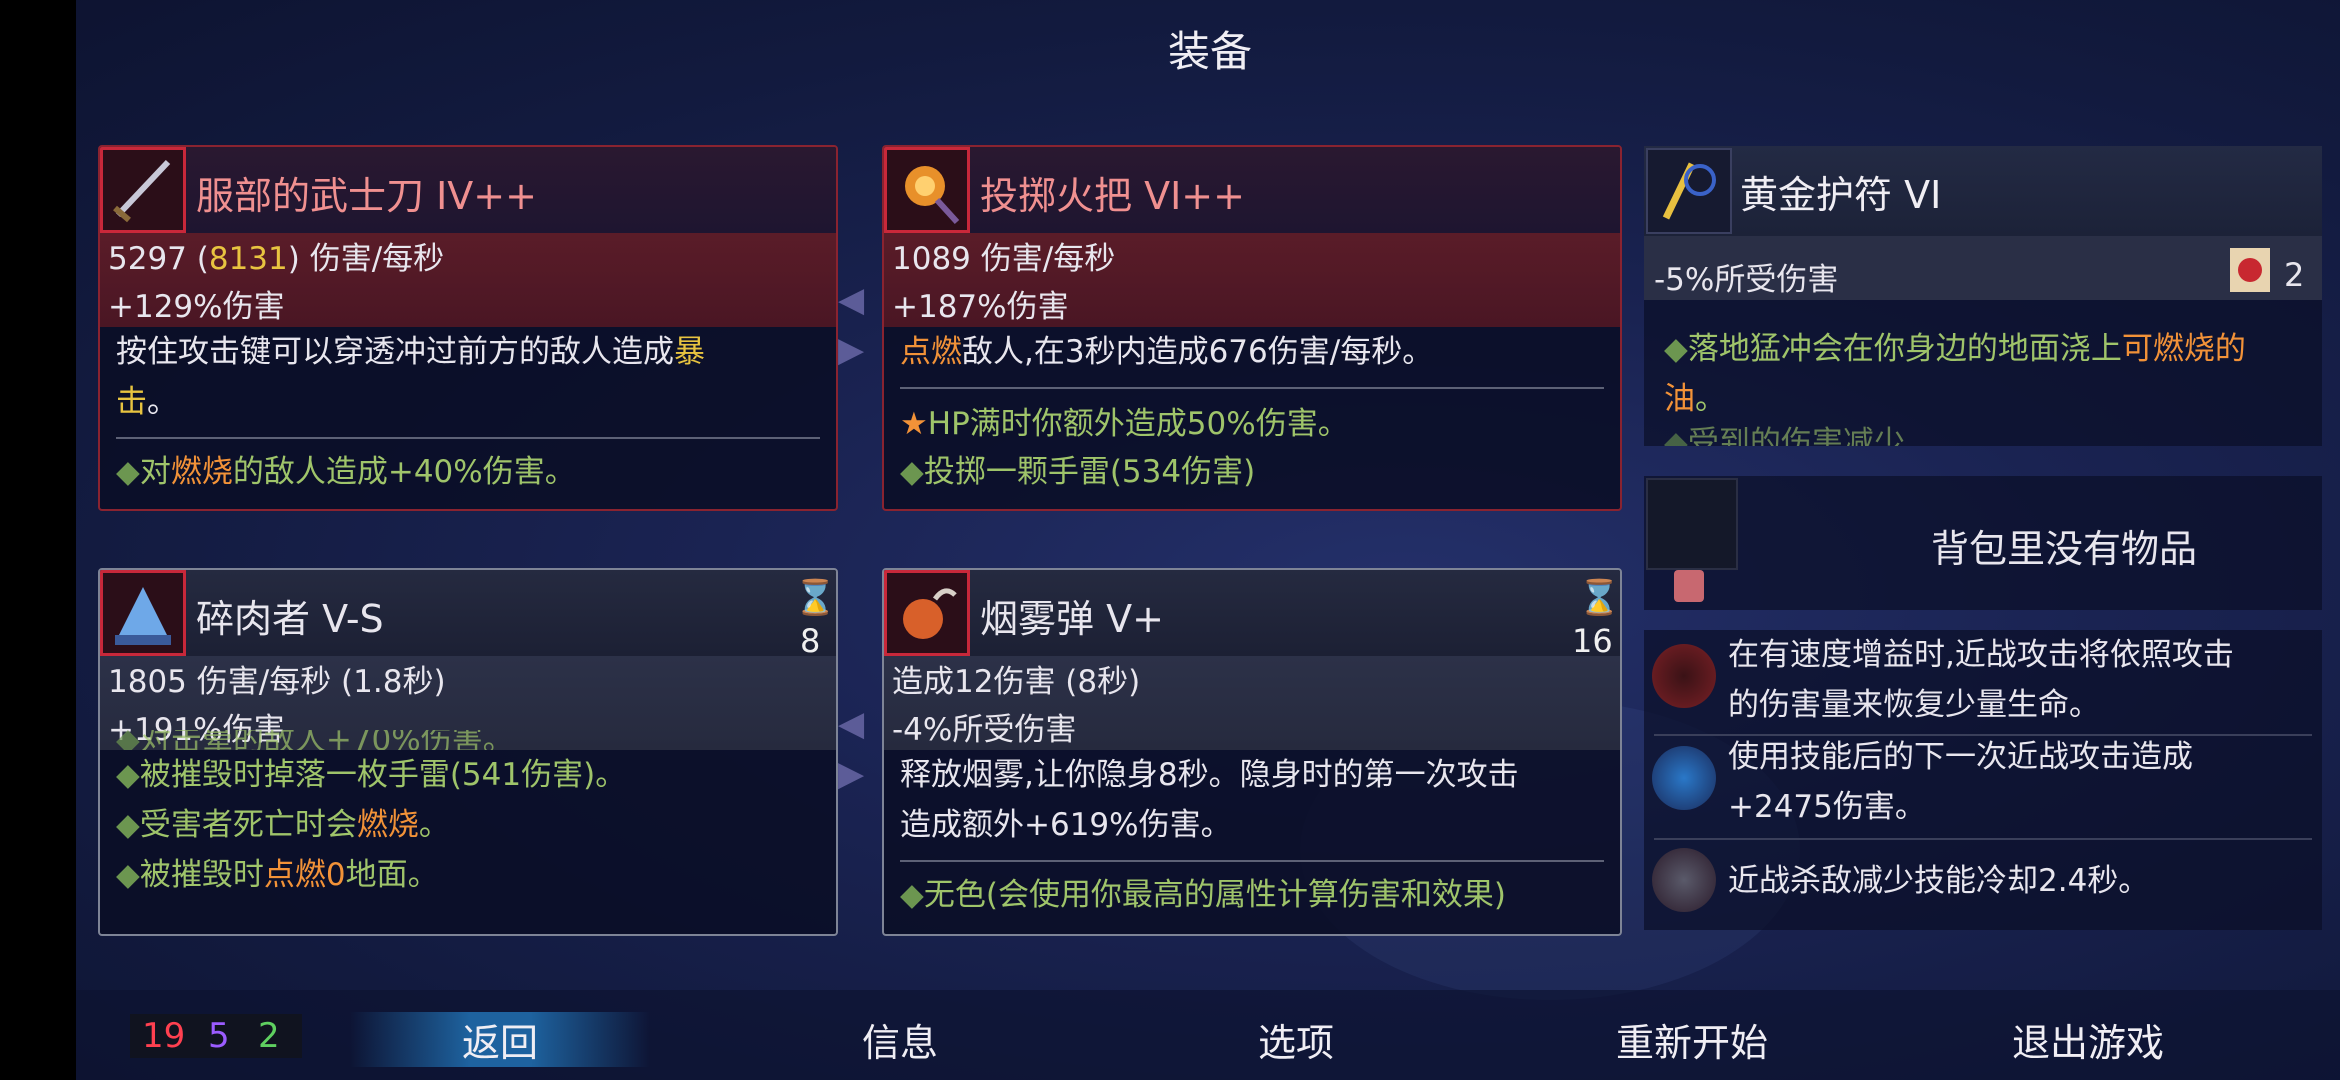 The width and height of the screenshot is (2340, 1080). Describe the element at coordinates (1692, 524) in the screenshot. I see `backpack-empty-slot` at that location.